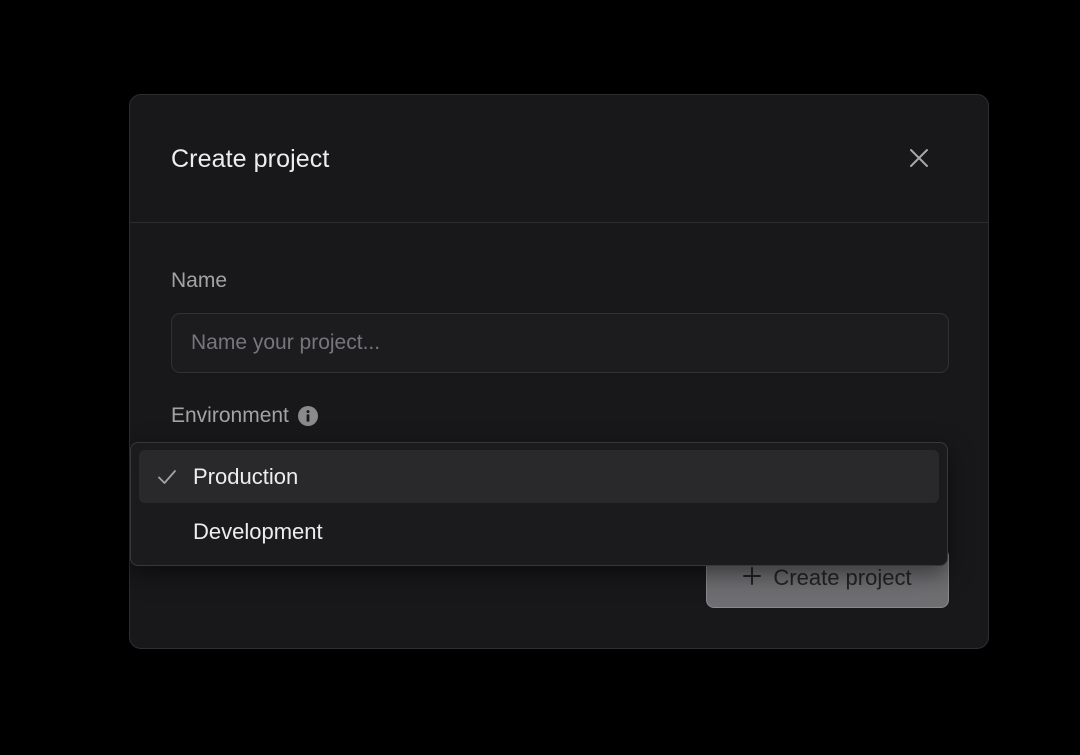 The width and height of the screenshot is (1080, 755). Describe the element at coordinates (560, 343) in the screenshot. I see `project-name-input` at that location.